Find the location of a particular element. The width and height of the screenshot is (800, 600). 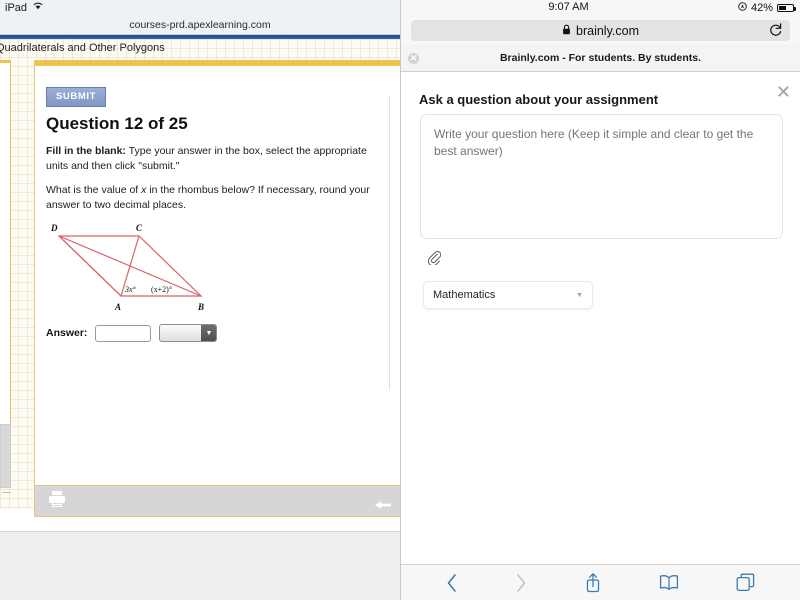

course-footer-toolbar is located at coordinates (217, 501).